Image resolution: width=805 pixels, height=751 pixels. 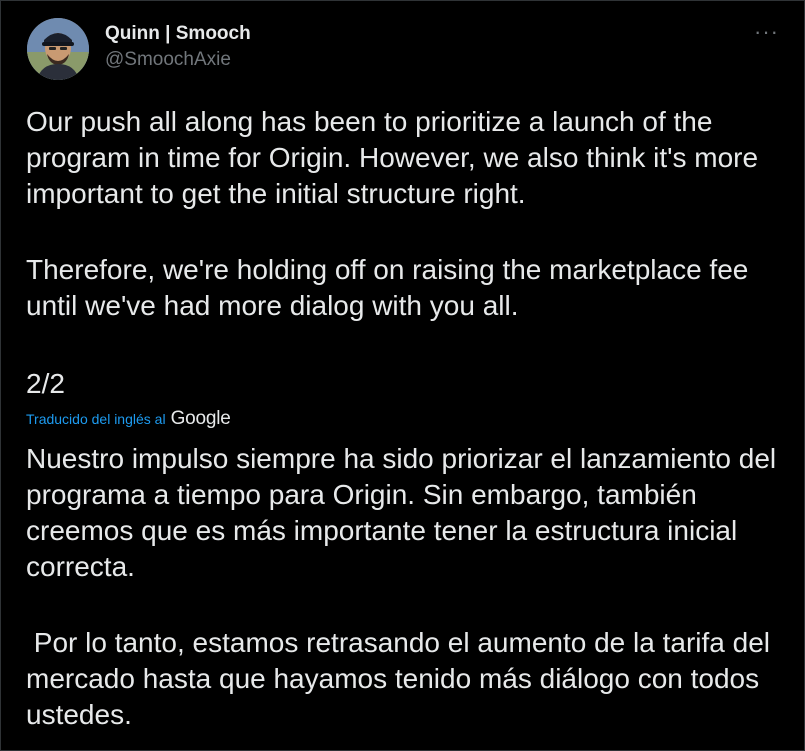 I want to click on user-names: Quinn | Smooch @SmoochAxie, so click(x=178, y=47).